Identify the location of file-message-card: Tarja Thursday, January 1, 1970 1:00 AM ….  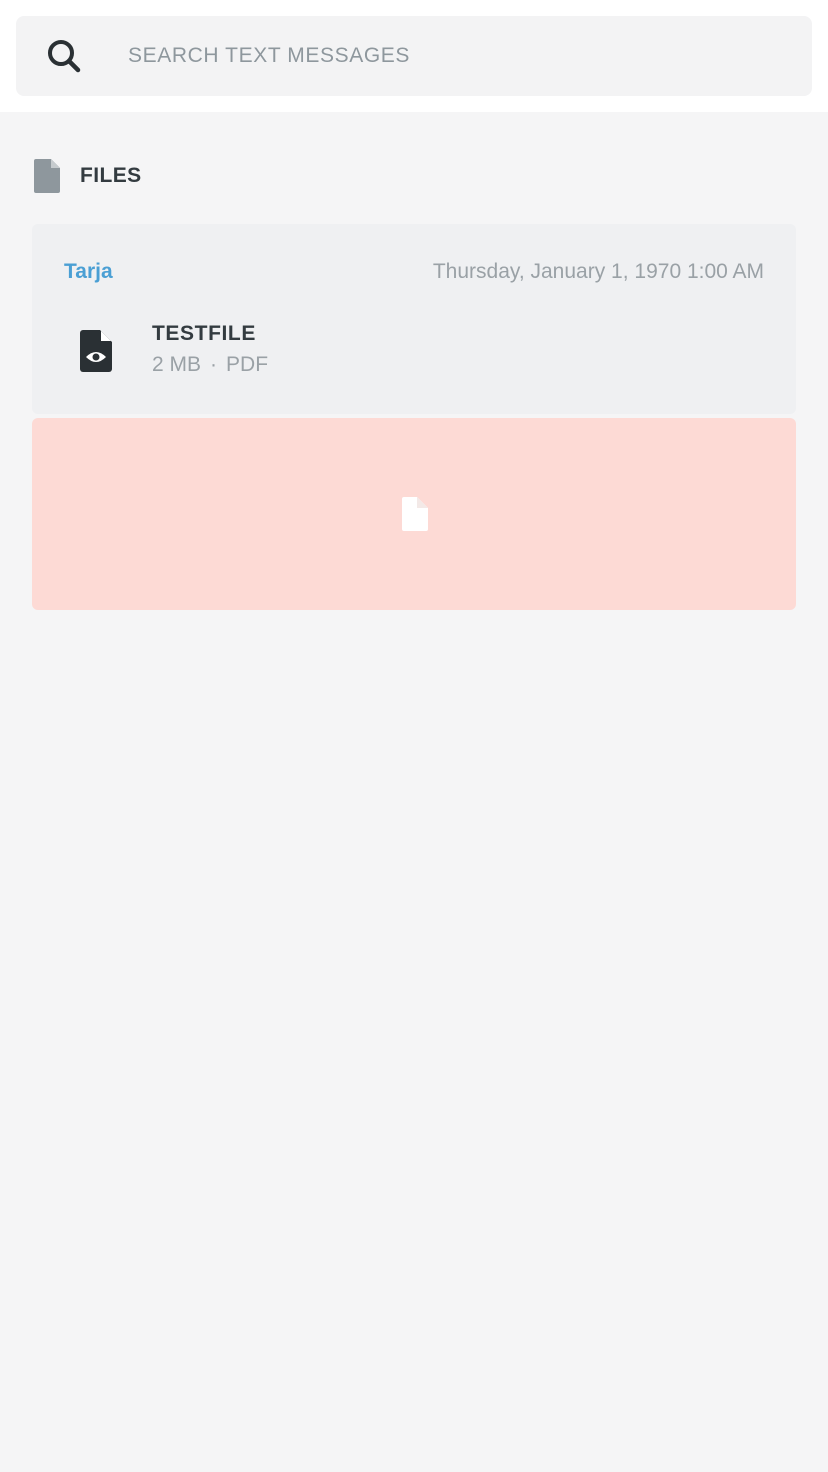
(414, 319).